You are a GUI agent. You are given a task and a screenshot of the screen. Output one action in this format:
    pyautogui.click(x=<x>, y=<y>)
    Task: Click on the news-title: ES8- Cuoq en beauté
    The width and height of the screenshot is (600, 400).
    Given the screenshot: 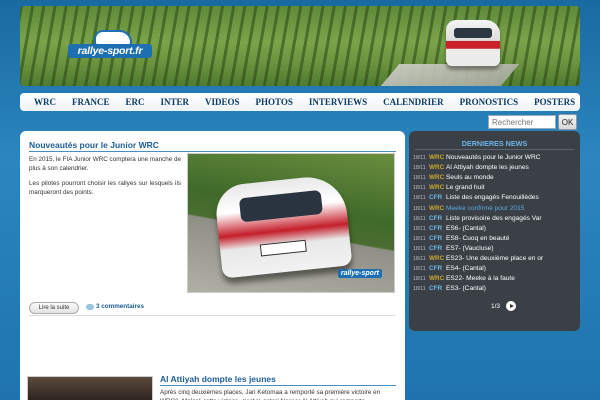 What is the action you would take?
    pyautogui.click(x=477, y=239)
    